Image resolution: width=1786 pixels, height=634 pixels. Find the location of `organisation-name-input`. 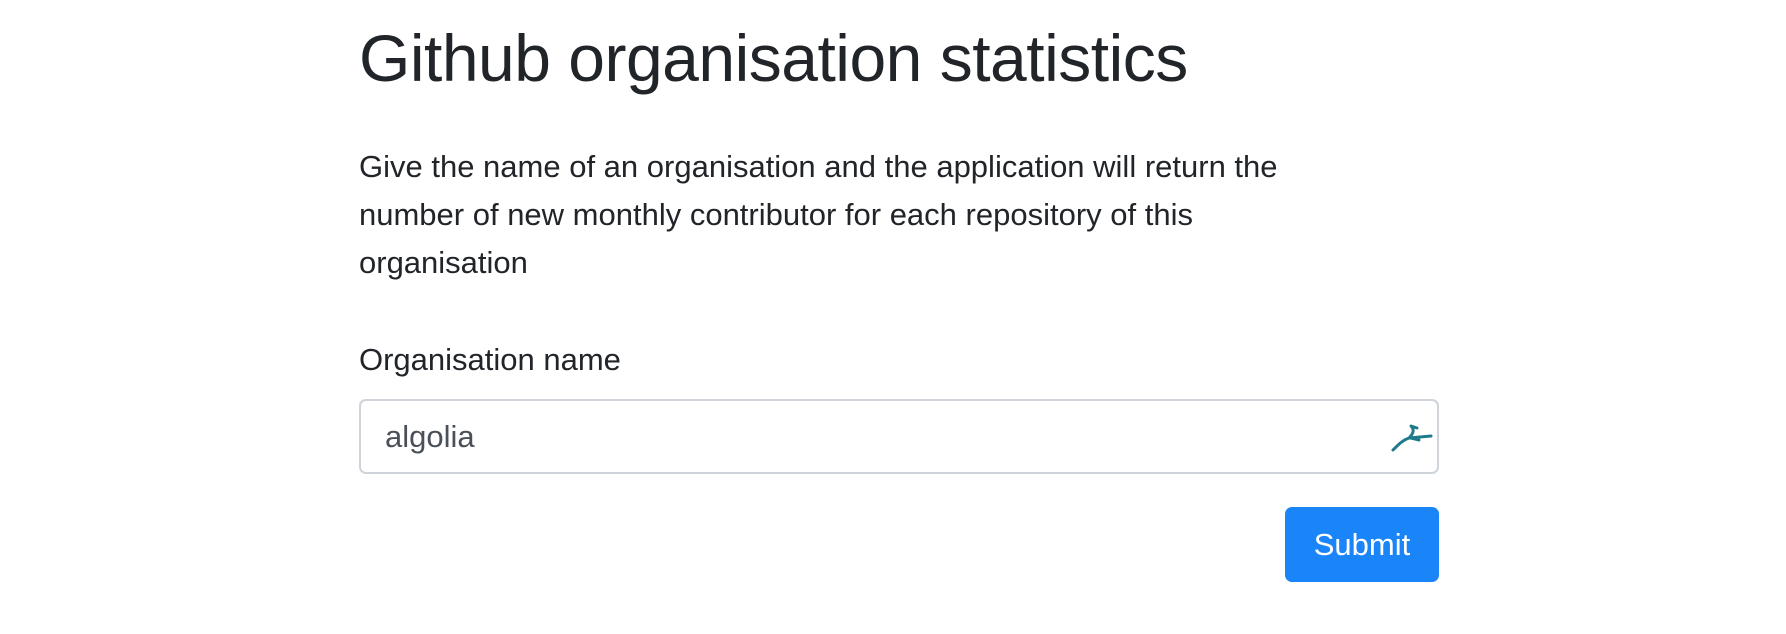

organisation-name-input is located at coordinates (899, 436).